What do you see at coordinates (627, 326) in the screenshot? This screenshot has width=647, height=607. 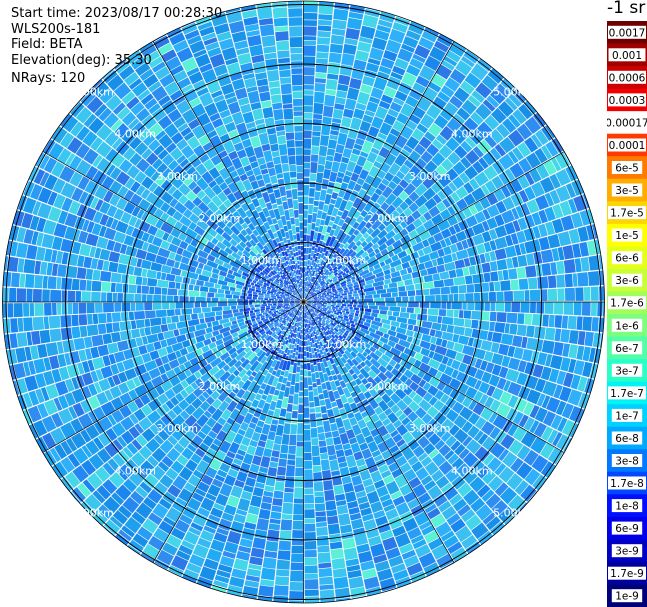 I see `colorbar-tick-label: 1e-6` at bounding box center [627, 326].